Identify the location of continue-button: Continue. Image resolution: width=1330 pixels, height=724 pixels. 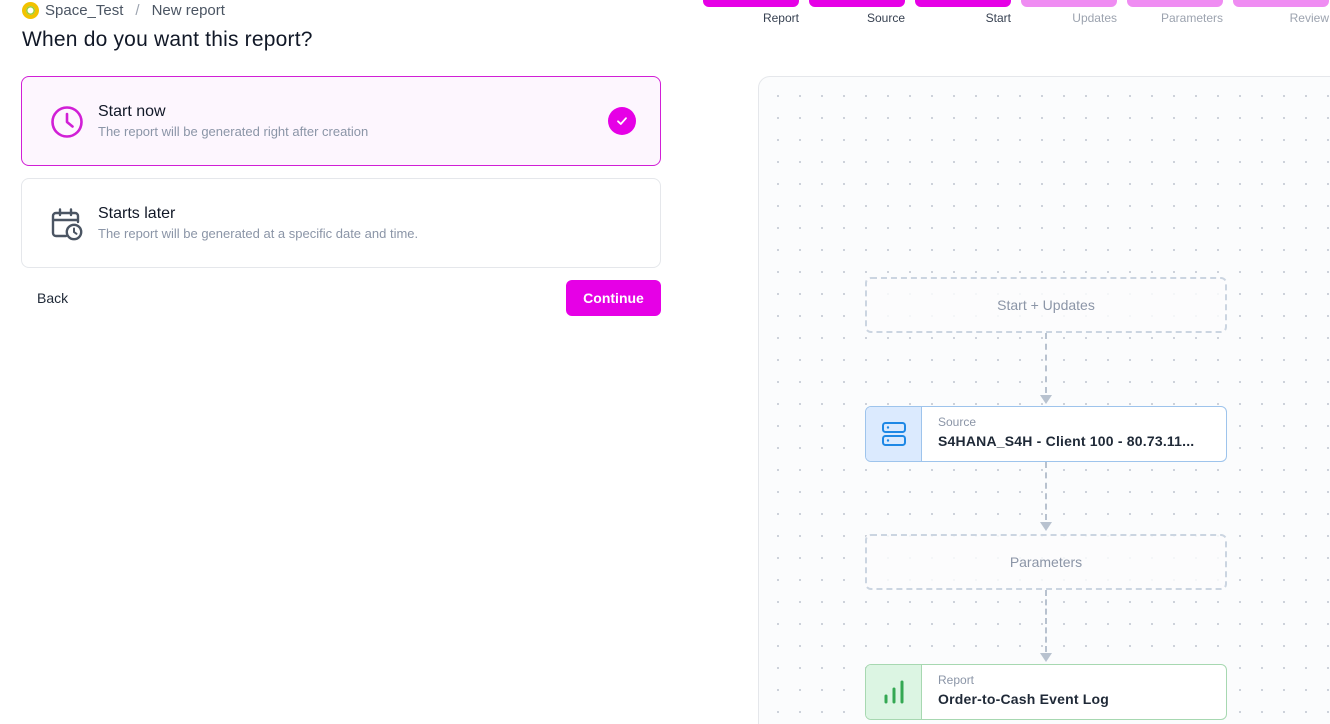
(613, 298).